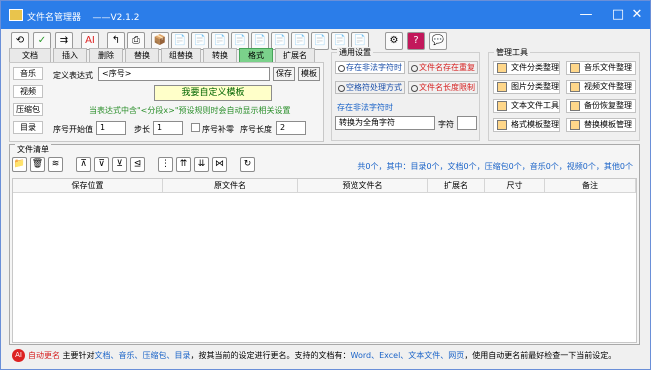  I want to click on status-text: ，按其当前的设定进行更名。支持的文档有：, so click(270, 355).